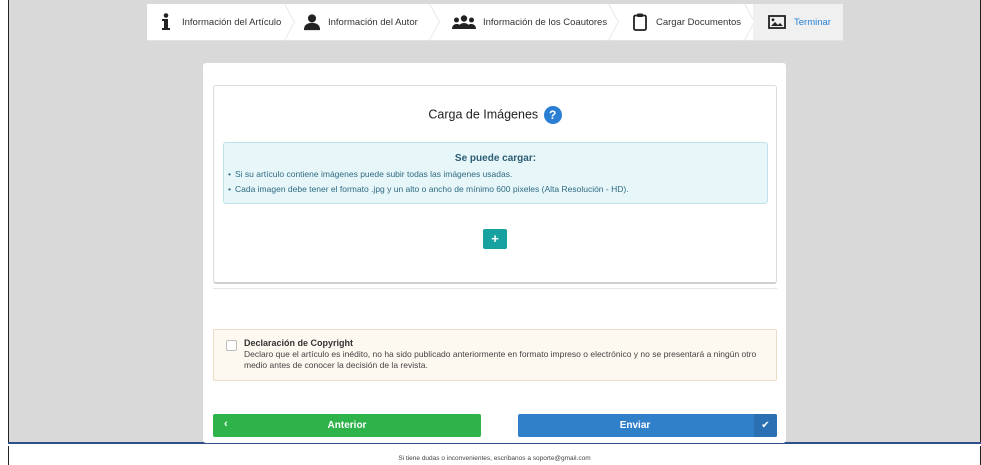 This screenshot has width=981, height=465. I want to click on users-icon, so click(464, 22).